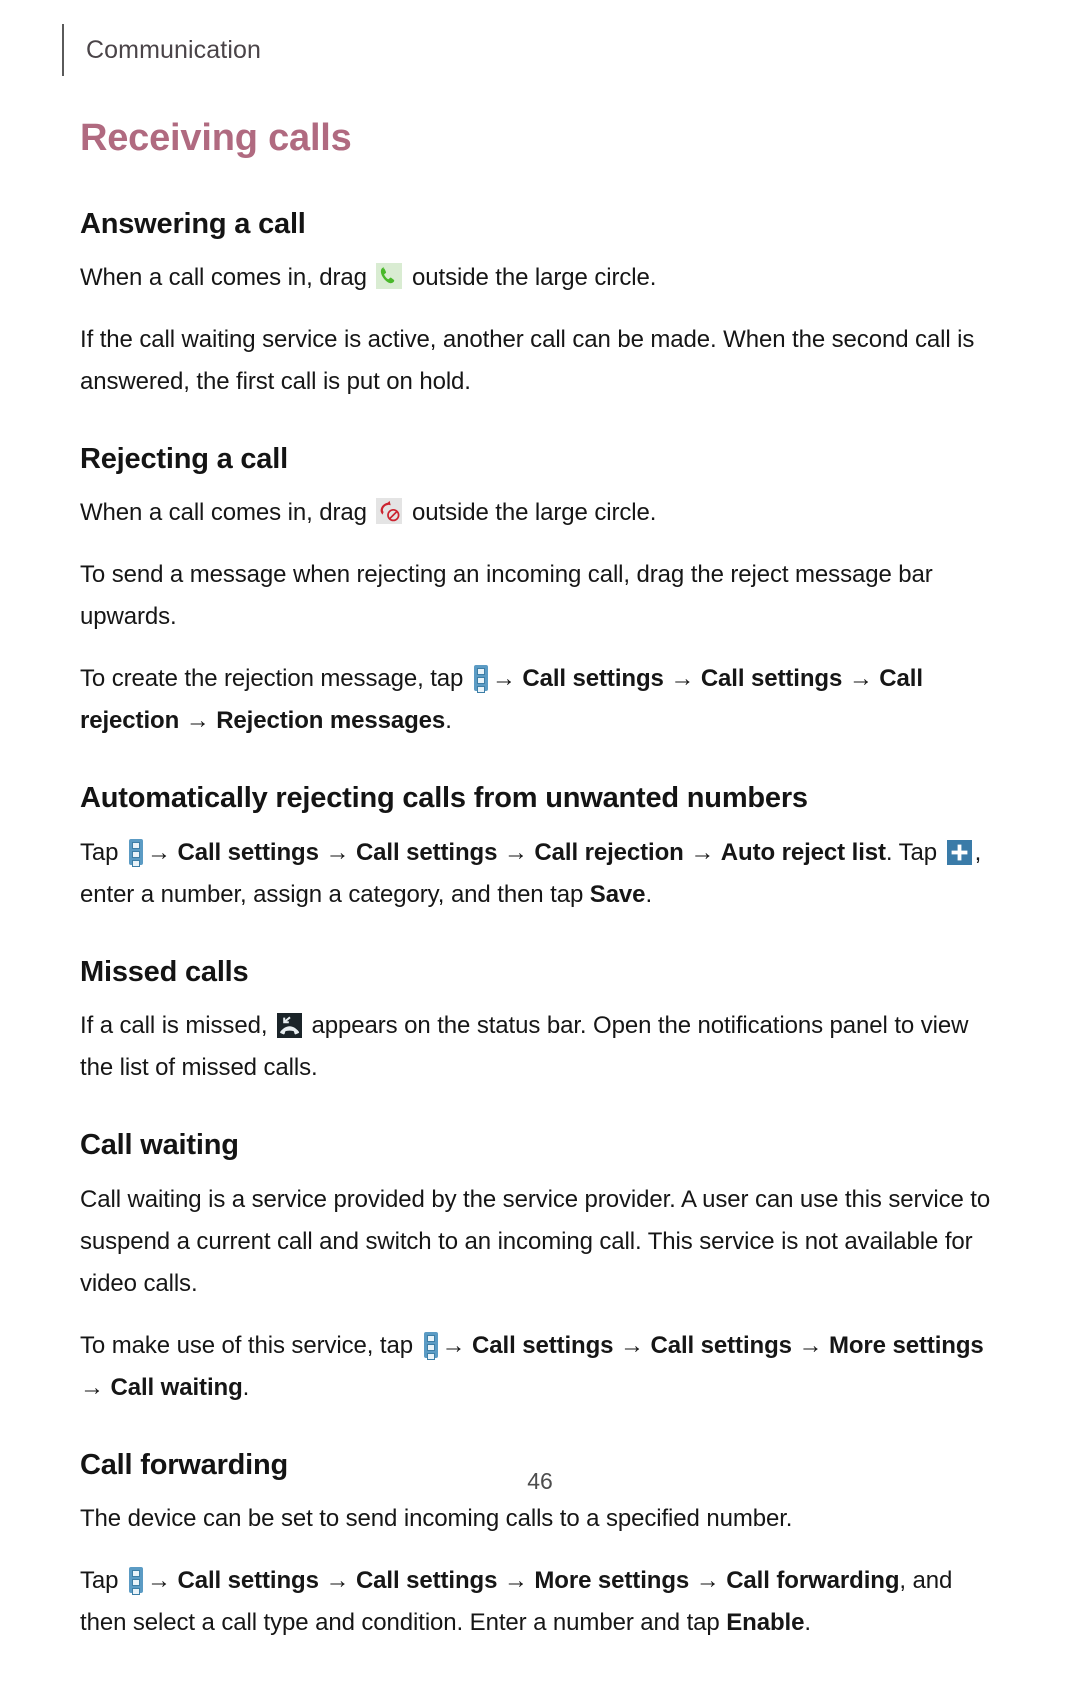  I want to click on menu-path-step: Call forwarding, so click(813, 1580).